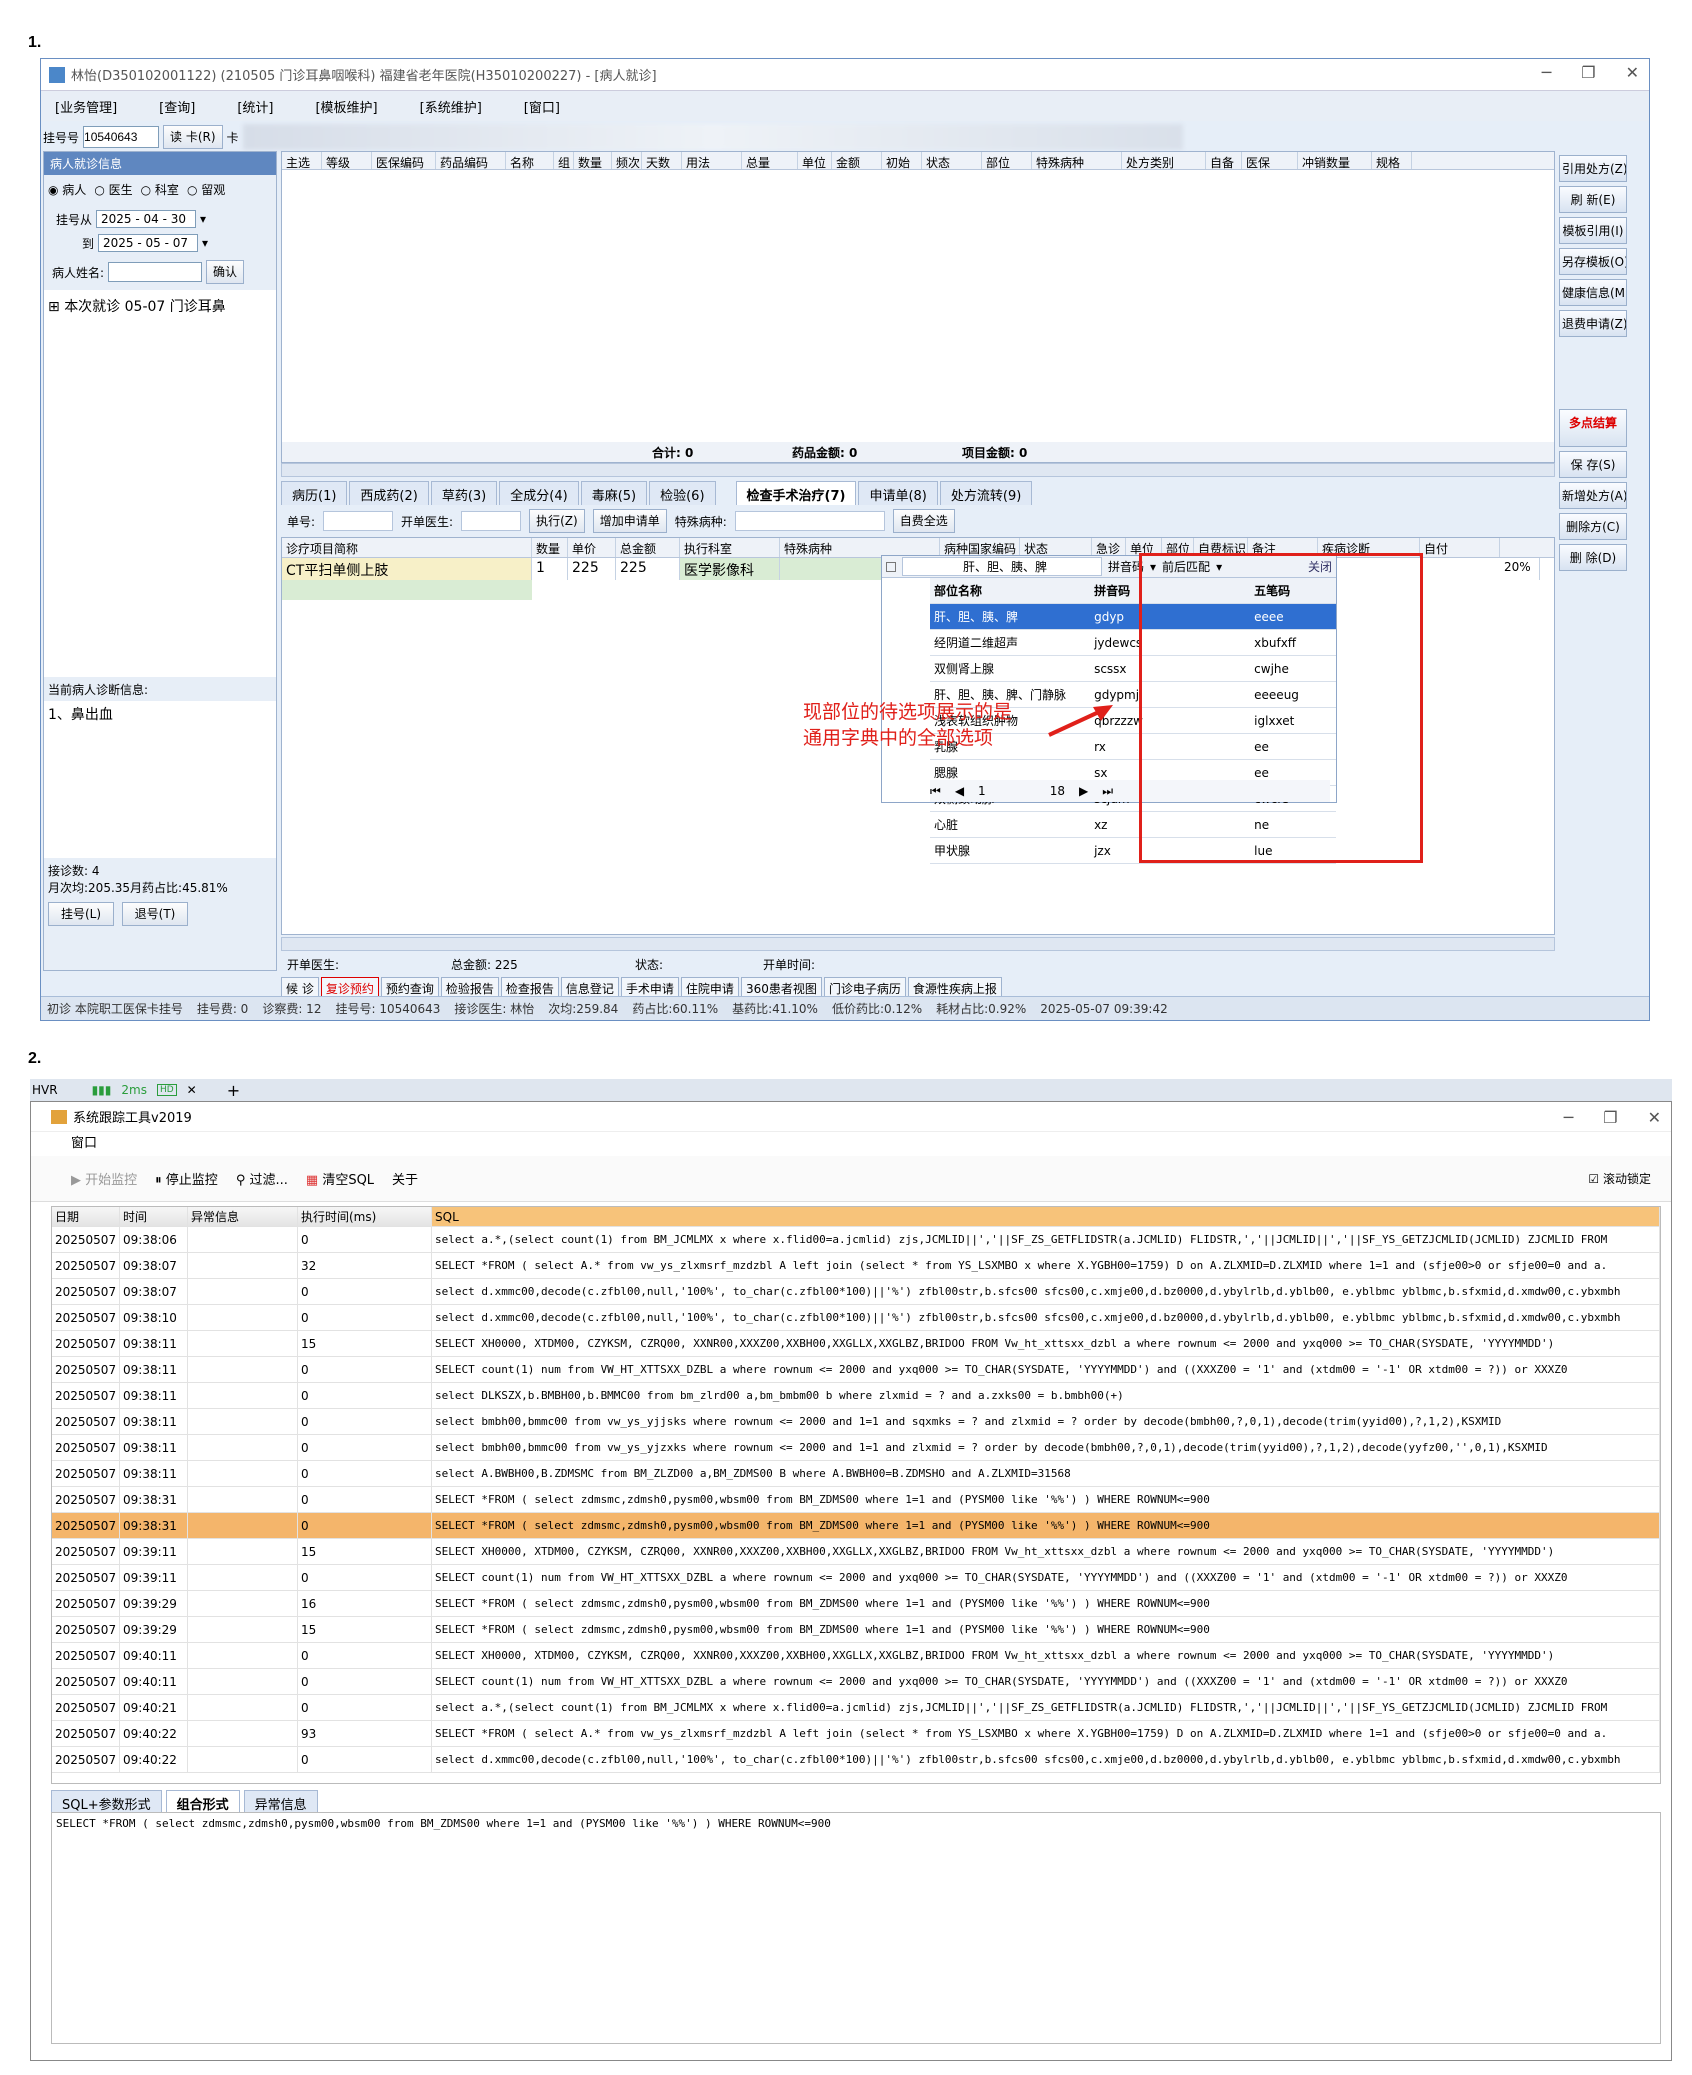 This screenshot has width=1692, height=2075. I want to click on trace-menu-window: 窗口, so click(851, 1144).